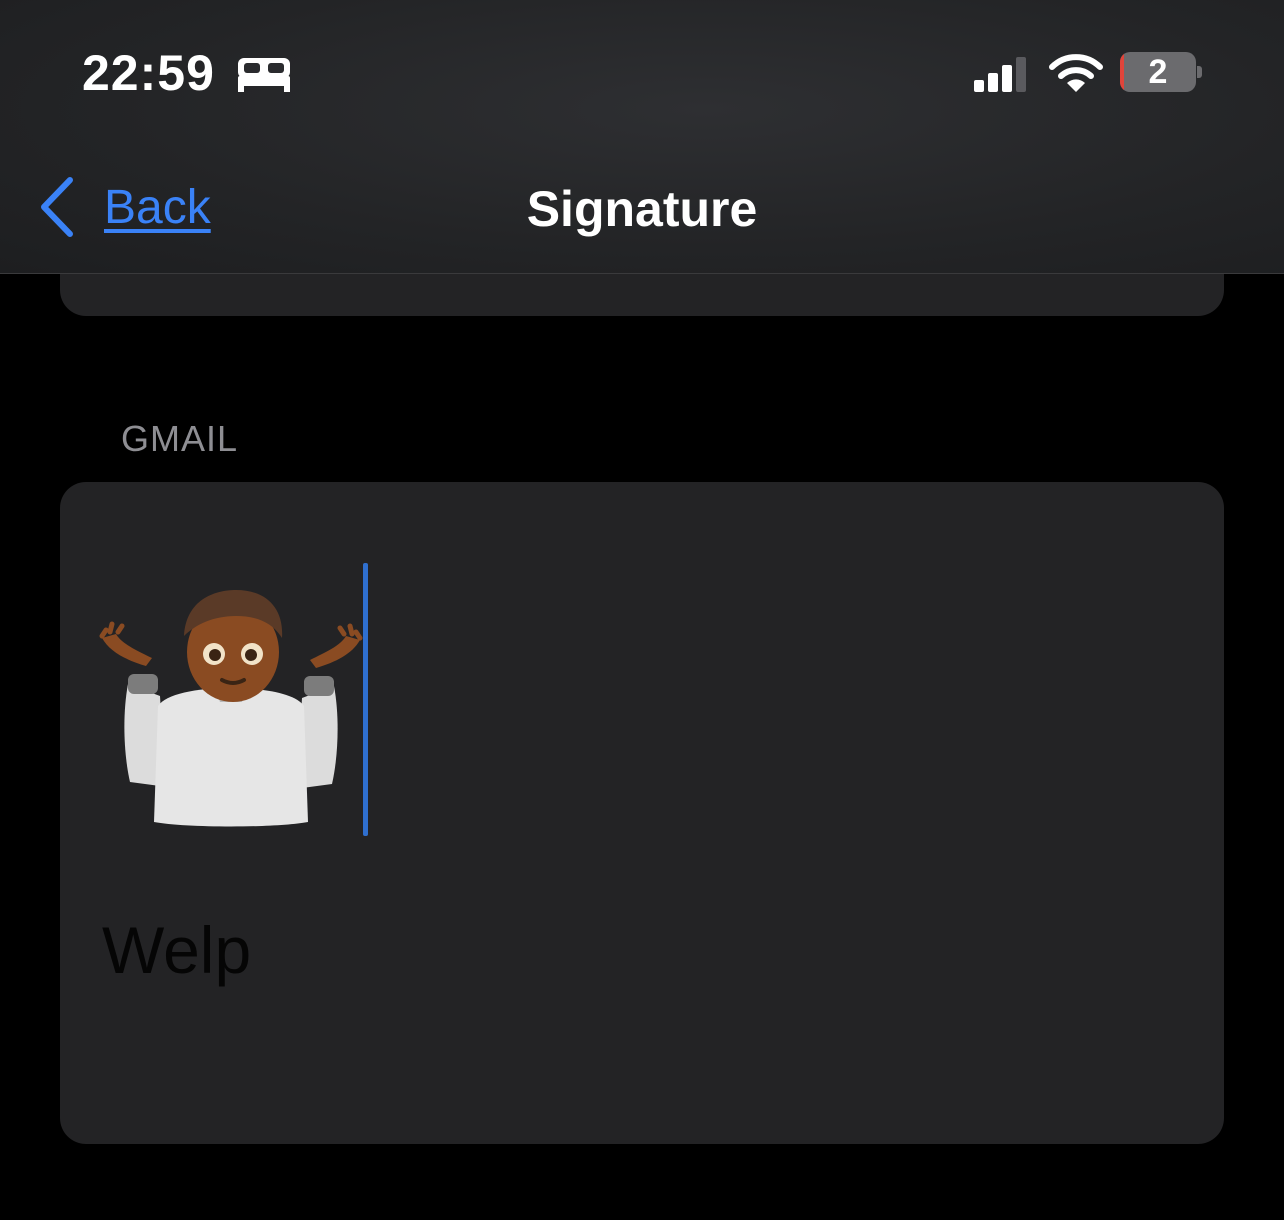 The width and height of the screenshot is (1284, 1220). Describe the element at coordinates (365, 699) in the screenshot. I see `text-cursor` at that location.